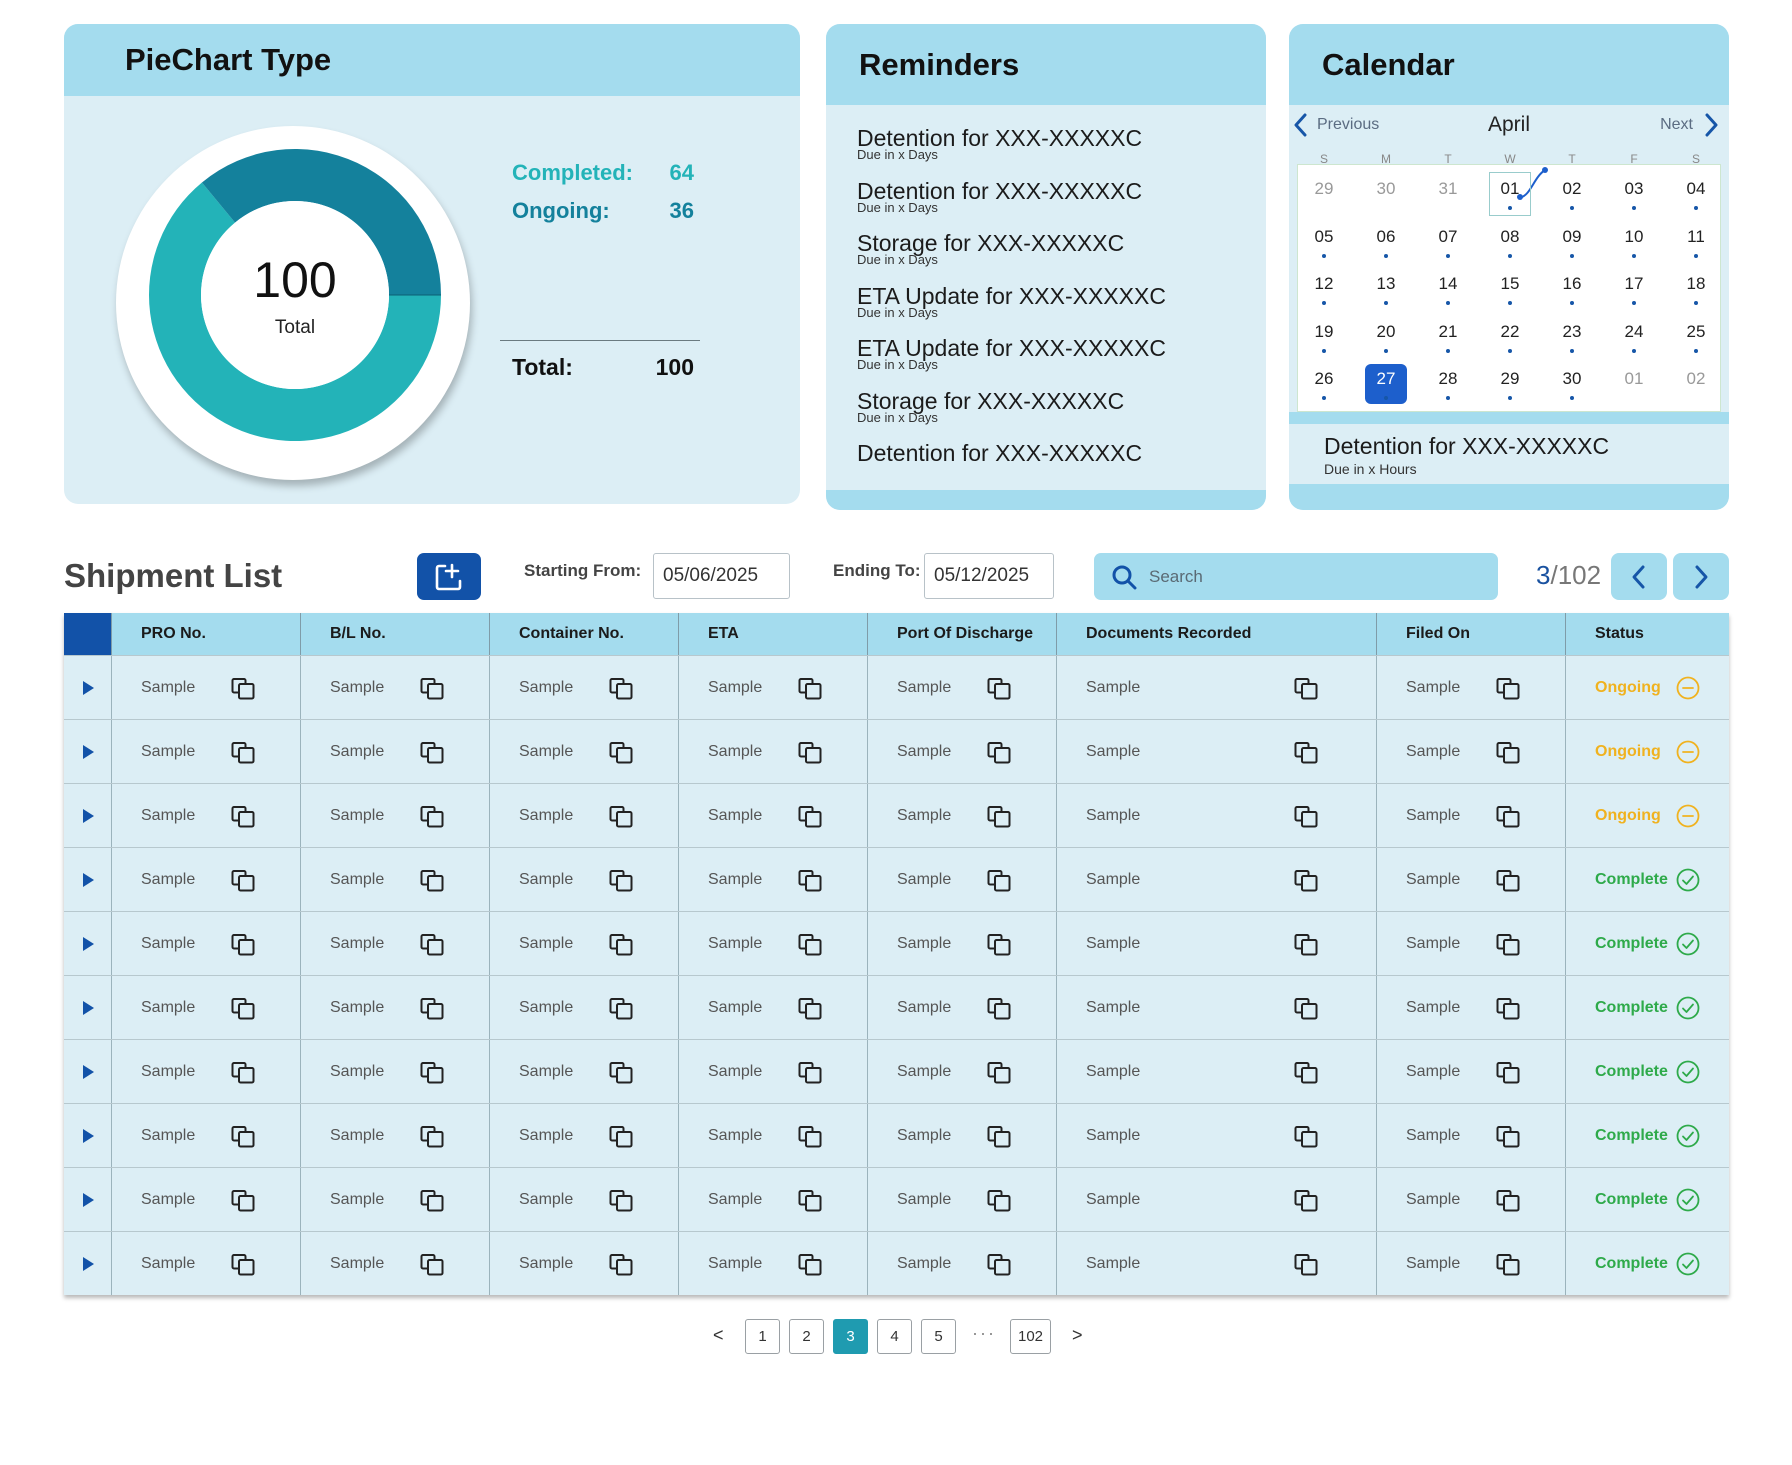 This screenshot has height=1465, width=1792. I want to click on table-column-header: ETA, so click(773, 634).